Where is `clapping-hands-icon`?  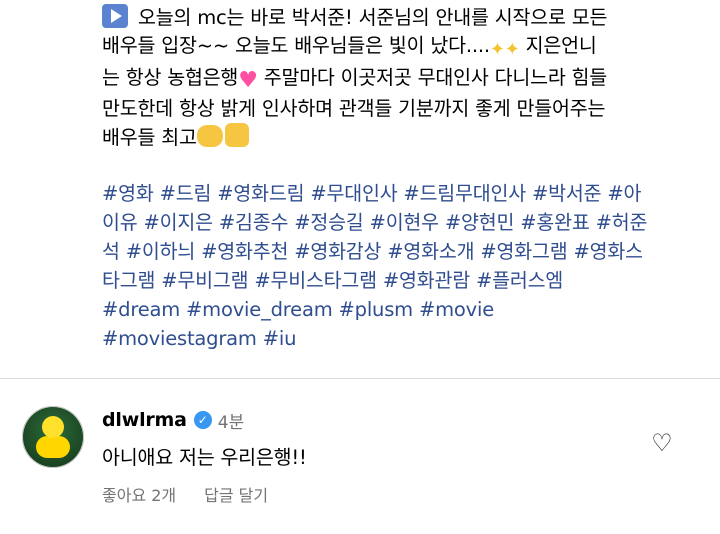 clapping-hands-icon is located at coordinates (209, 136).